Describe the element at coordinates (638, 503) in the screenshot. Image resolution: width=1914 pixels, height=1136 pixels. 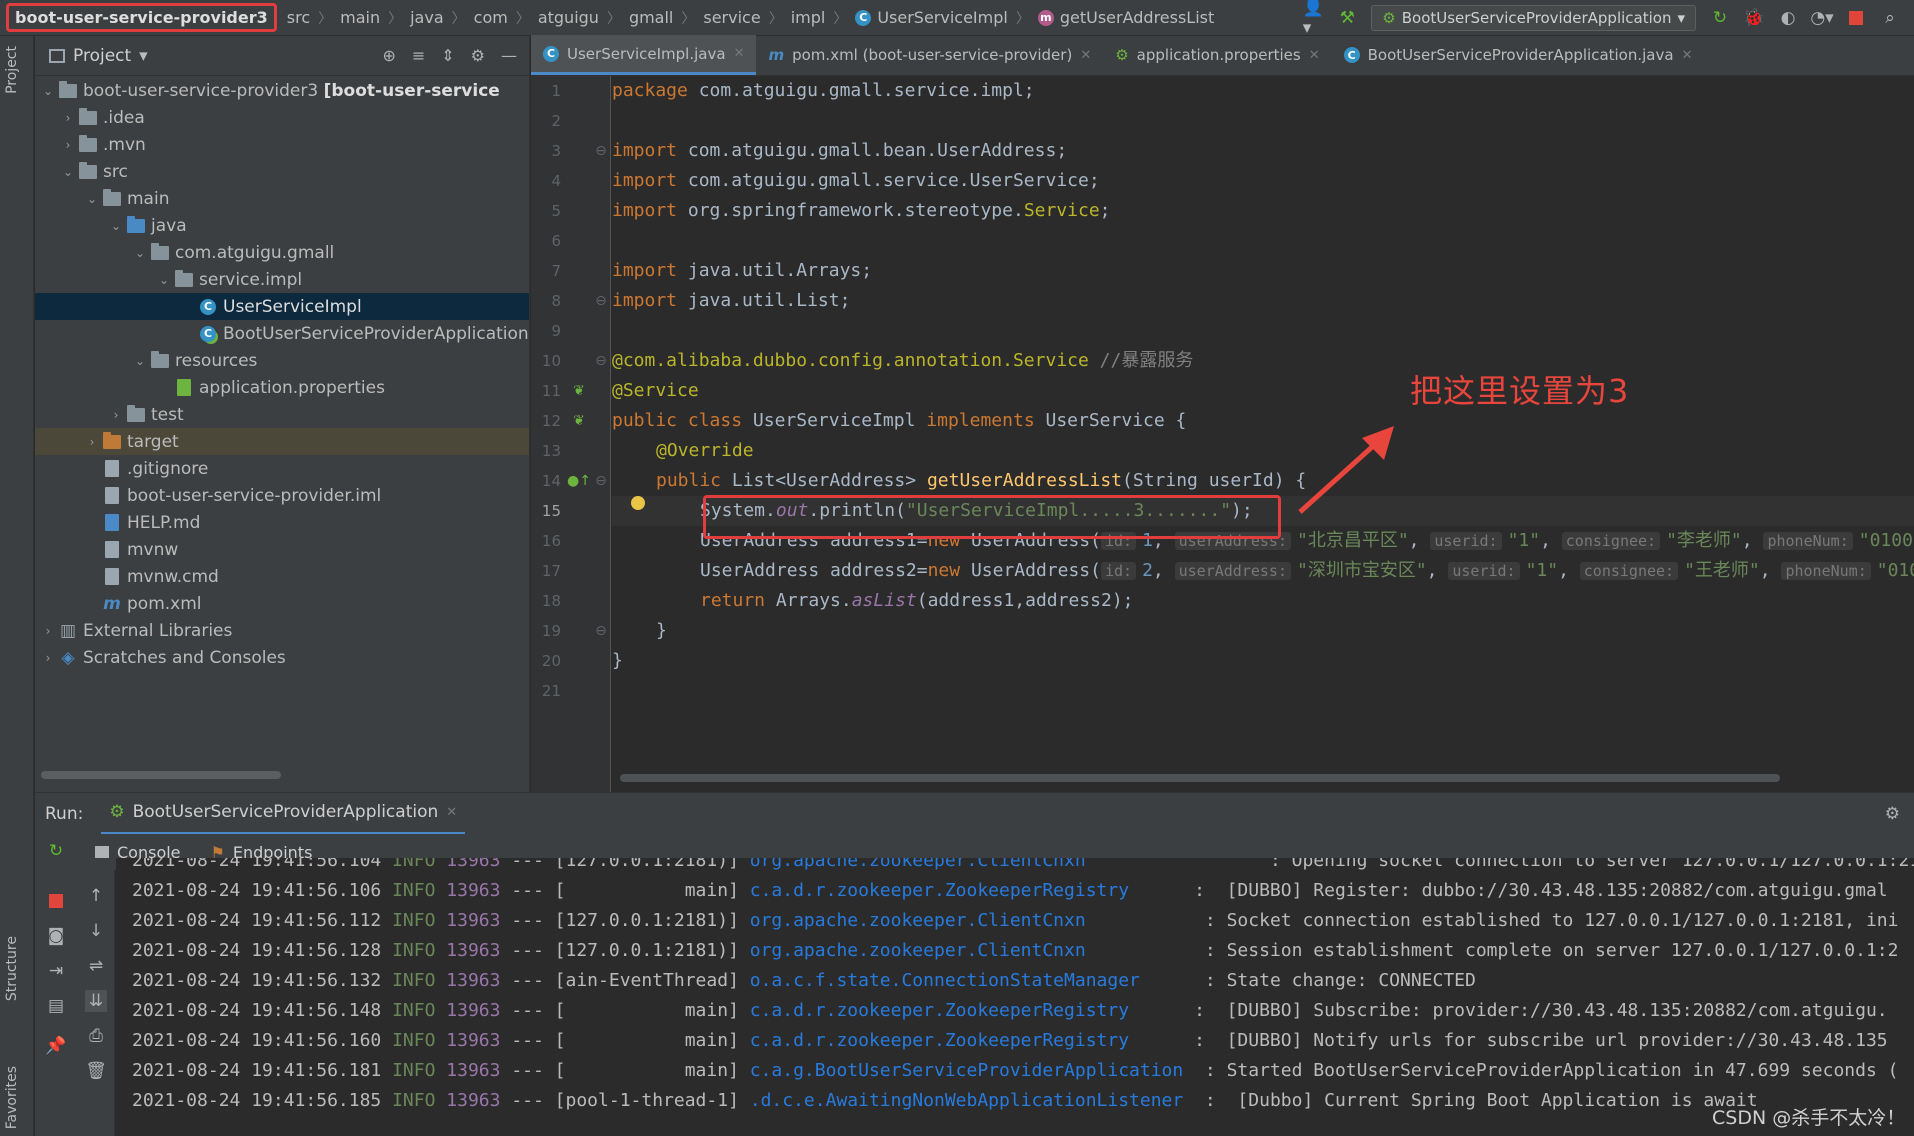
I see `intention-bulb-icon` at that location.